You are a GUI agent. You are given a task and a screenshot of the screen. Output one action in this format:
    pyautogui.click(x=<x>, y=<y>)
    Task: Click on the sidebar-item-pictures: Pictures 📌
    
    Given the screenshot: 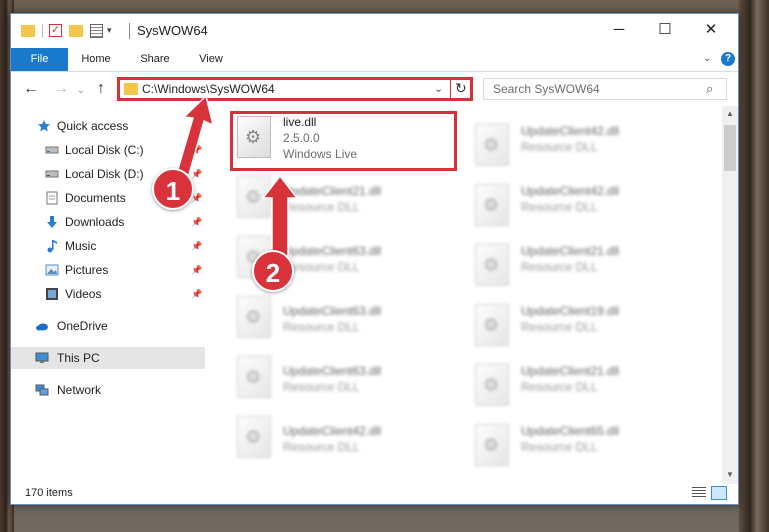 What is the action you would take?
    pyautogui.click(x=108, y=270)
    